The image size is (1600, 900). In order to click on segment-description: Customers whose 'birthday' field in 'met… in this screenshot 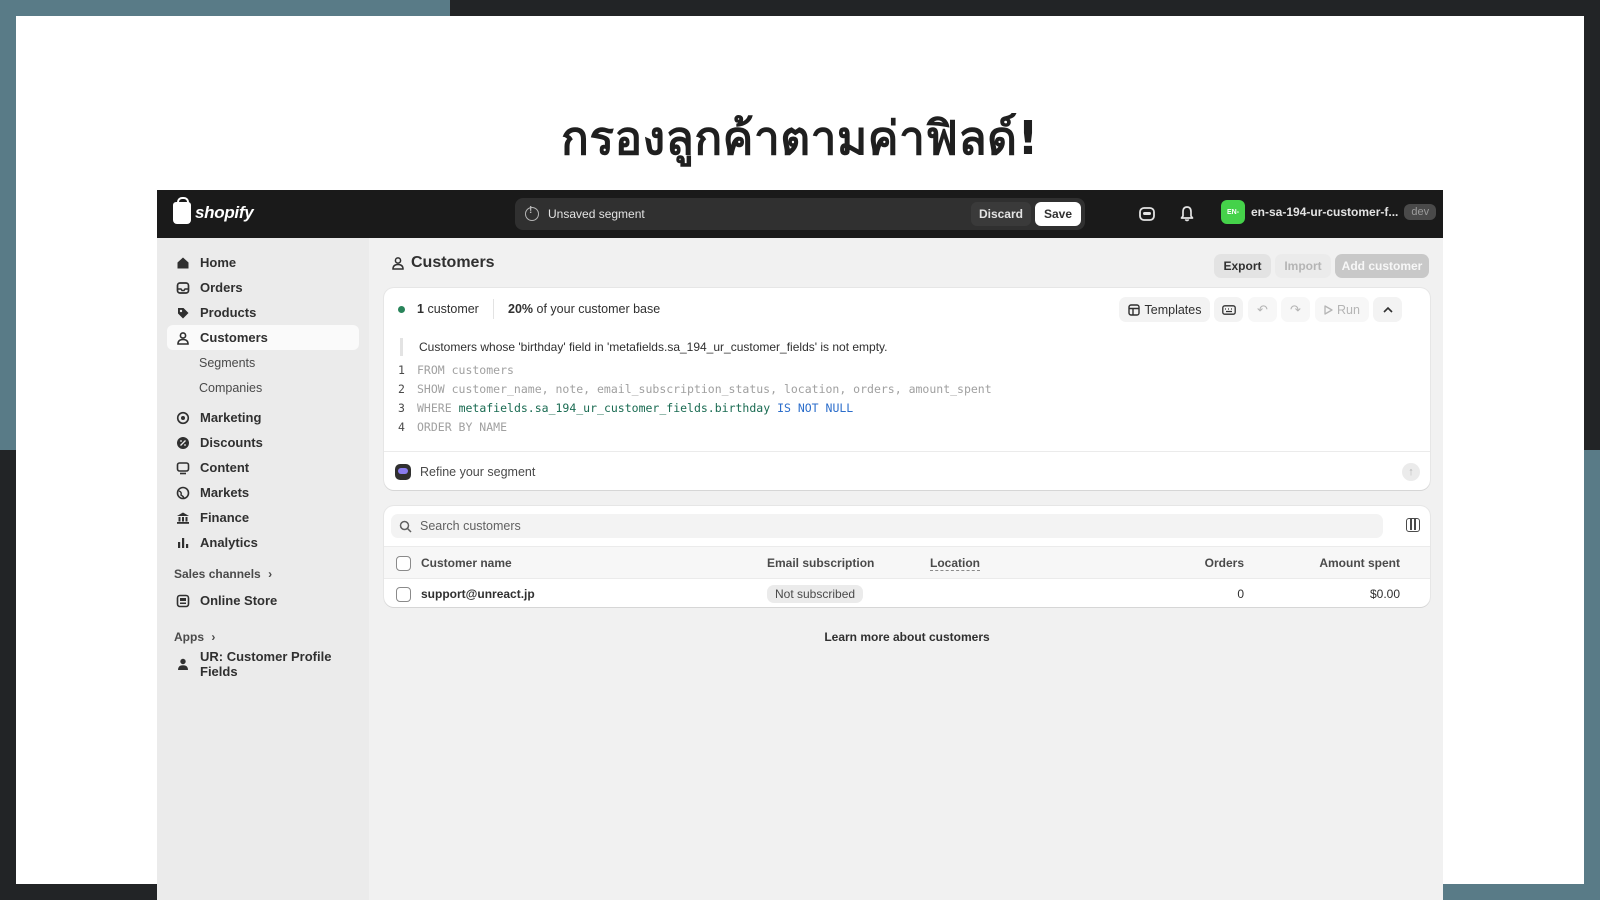, I will do `click(644, 347)`.